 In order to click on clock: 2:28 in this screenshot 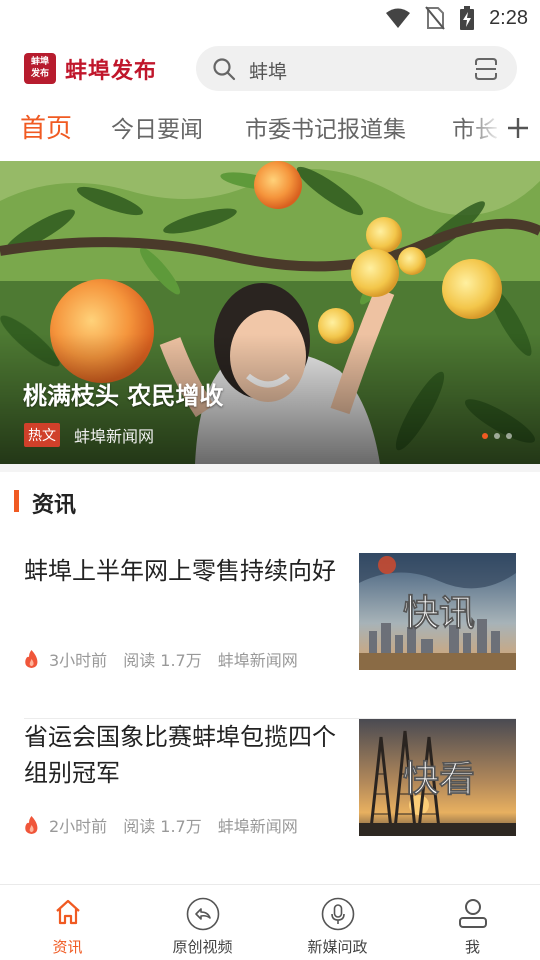, I will do `click(508, 17)`.